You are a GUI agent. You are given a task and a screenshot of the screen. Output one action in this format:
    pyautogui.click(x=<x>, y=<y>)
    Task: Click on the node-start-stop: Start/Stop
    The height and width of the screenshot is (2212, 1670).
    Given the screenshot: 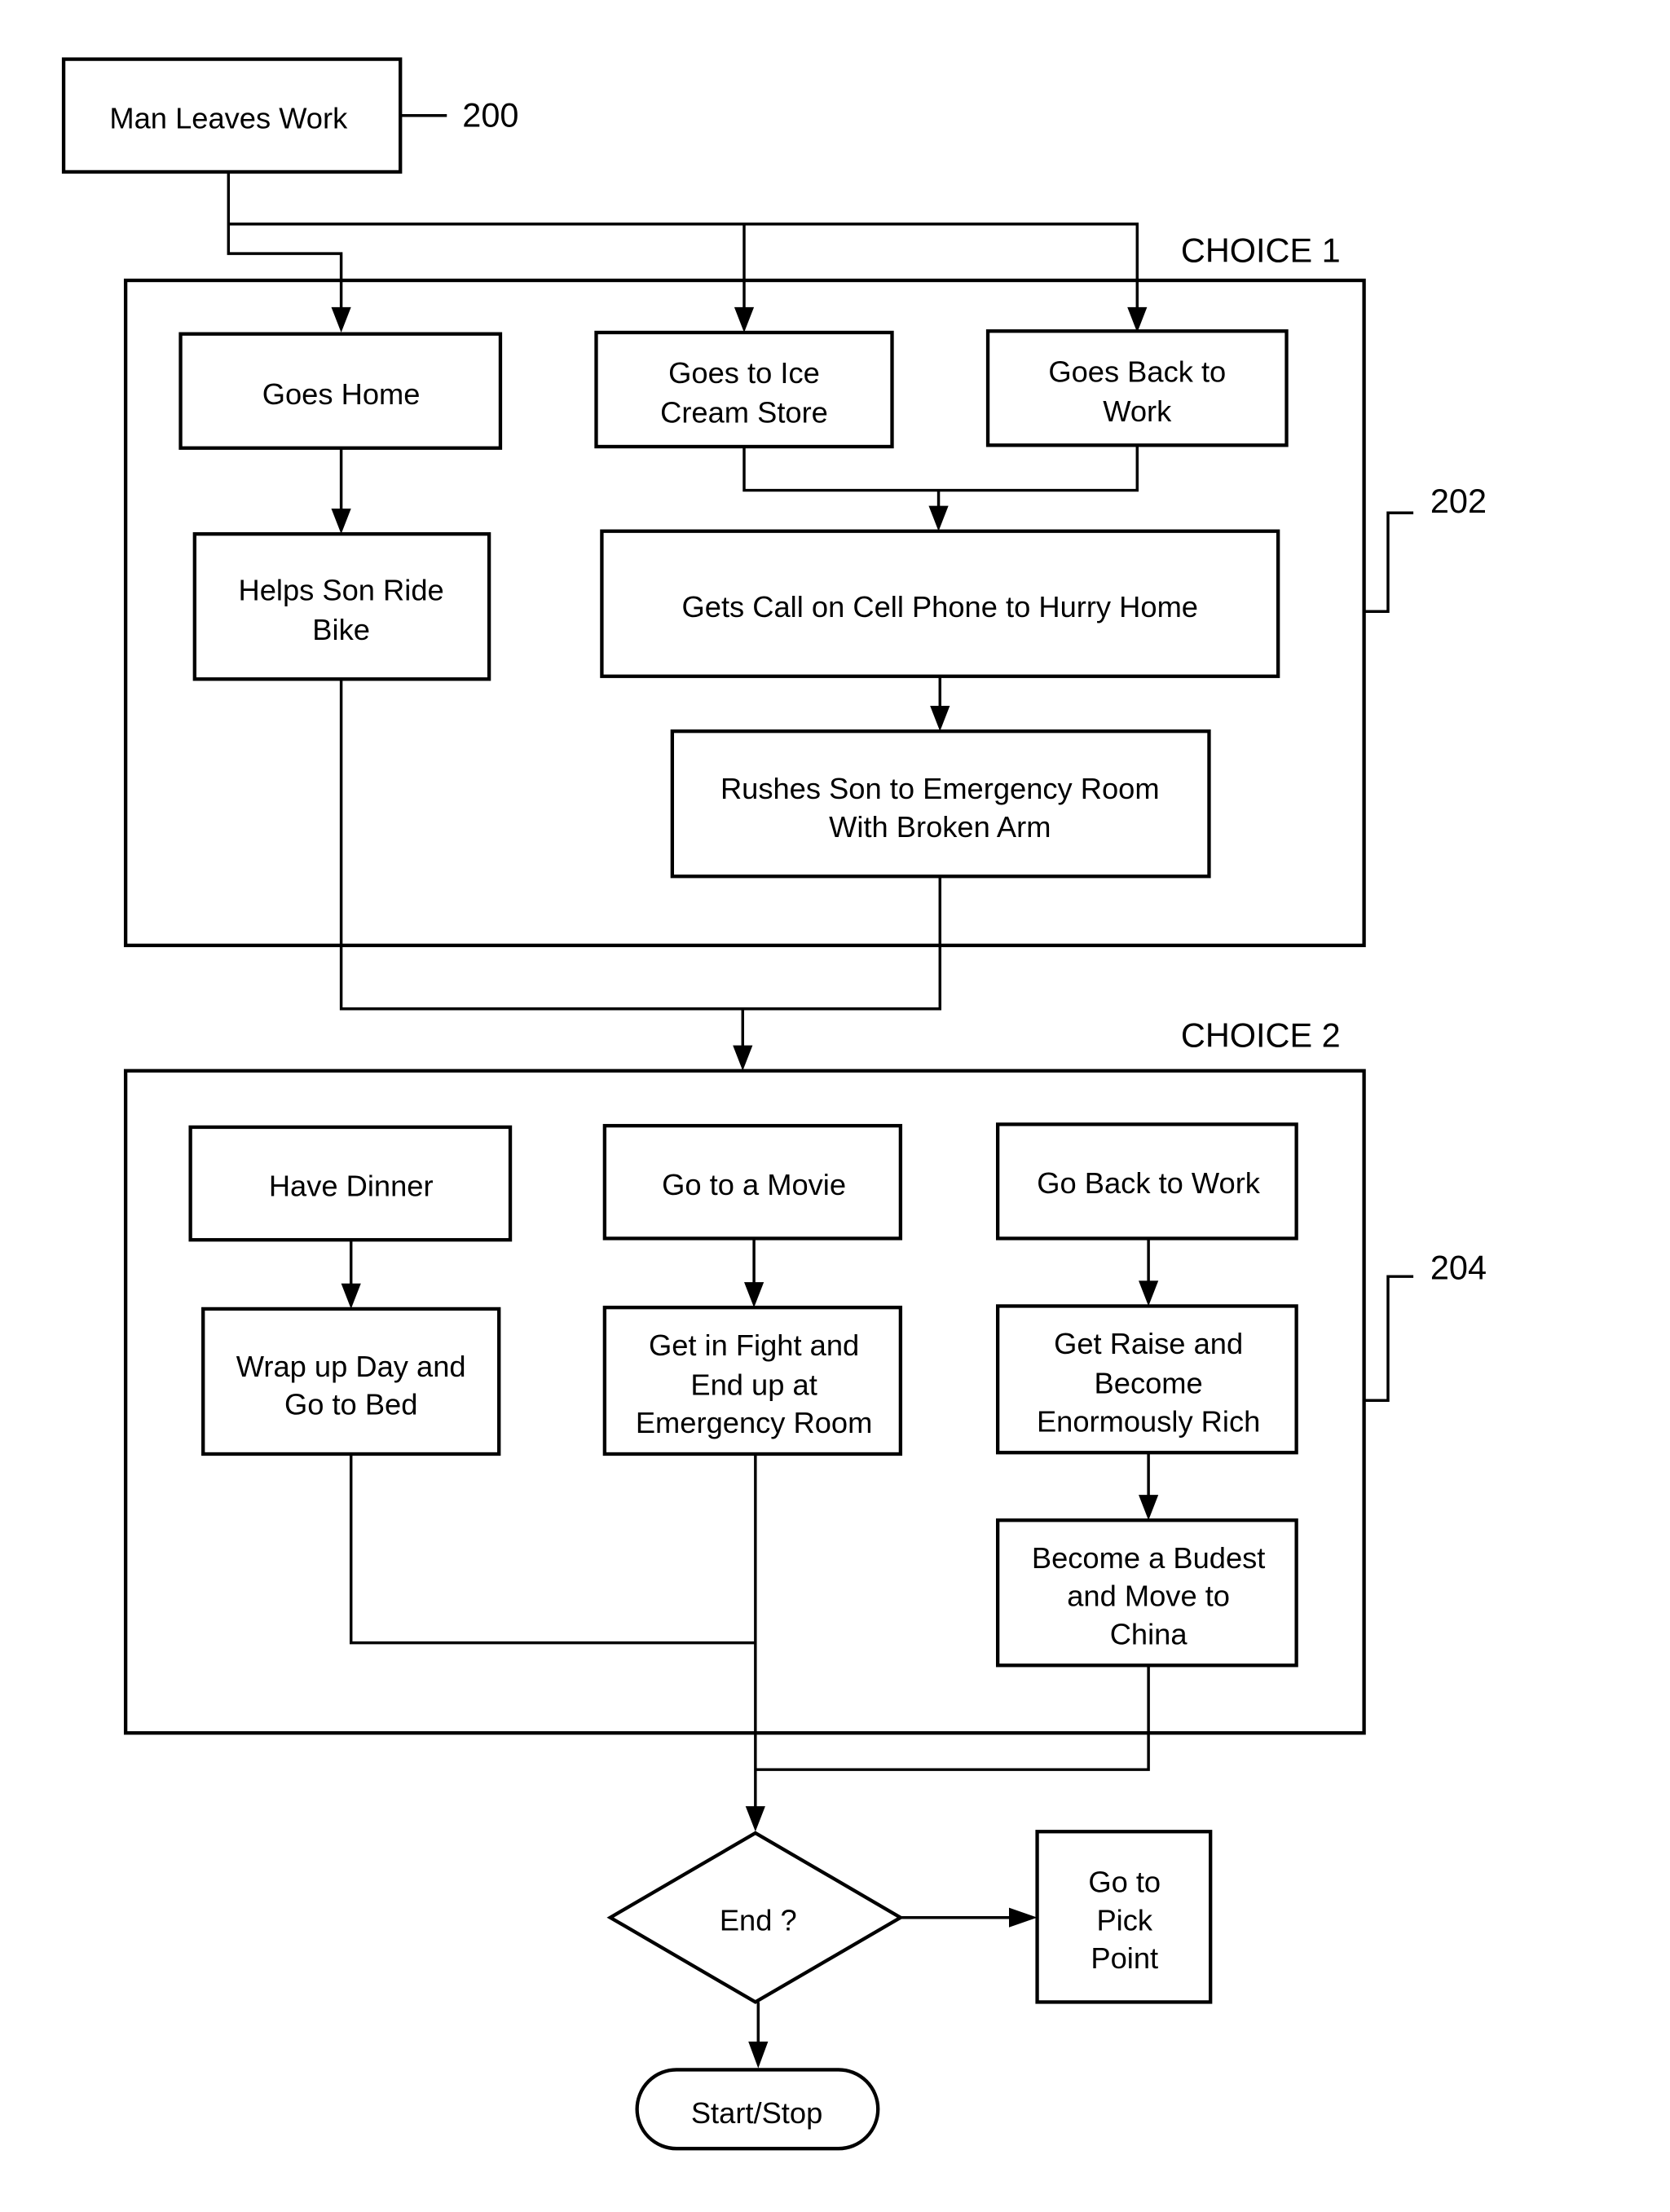 What is the action you would take?
    pyautogui.click(x=757, y=2109)
    